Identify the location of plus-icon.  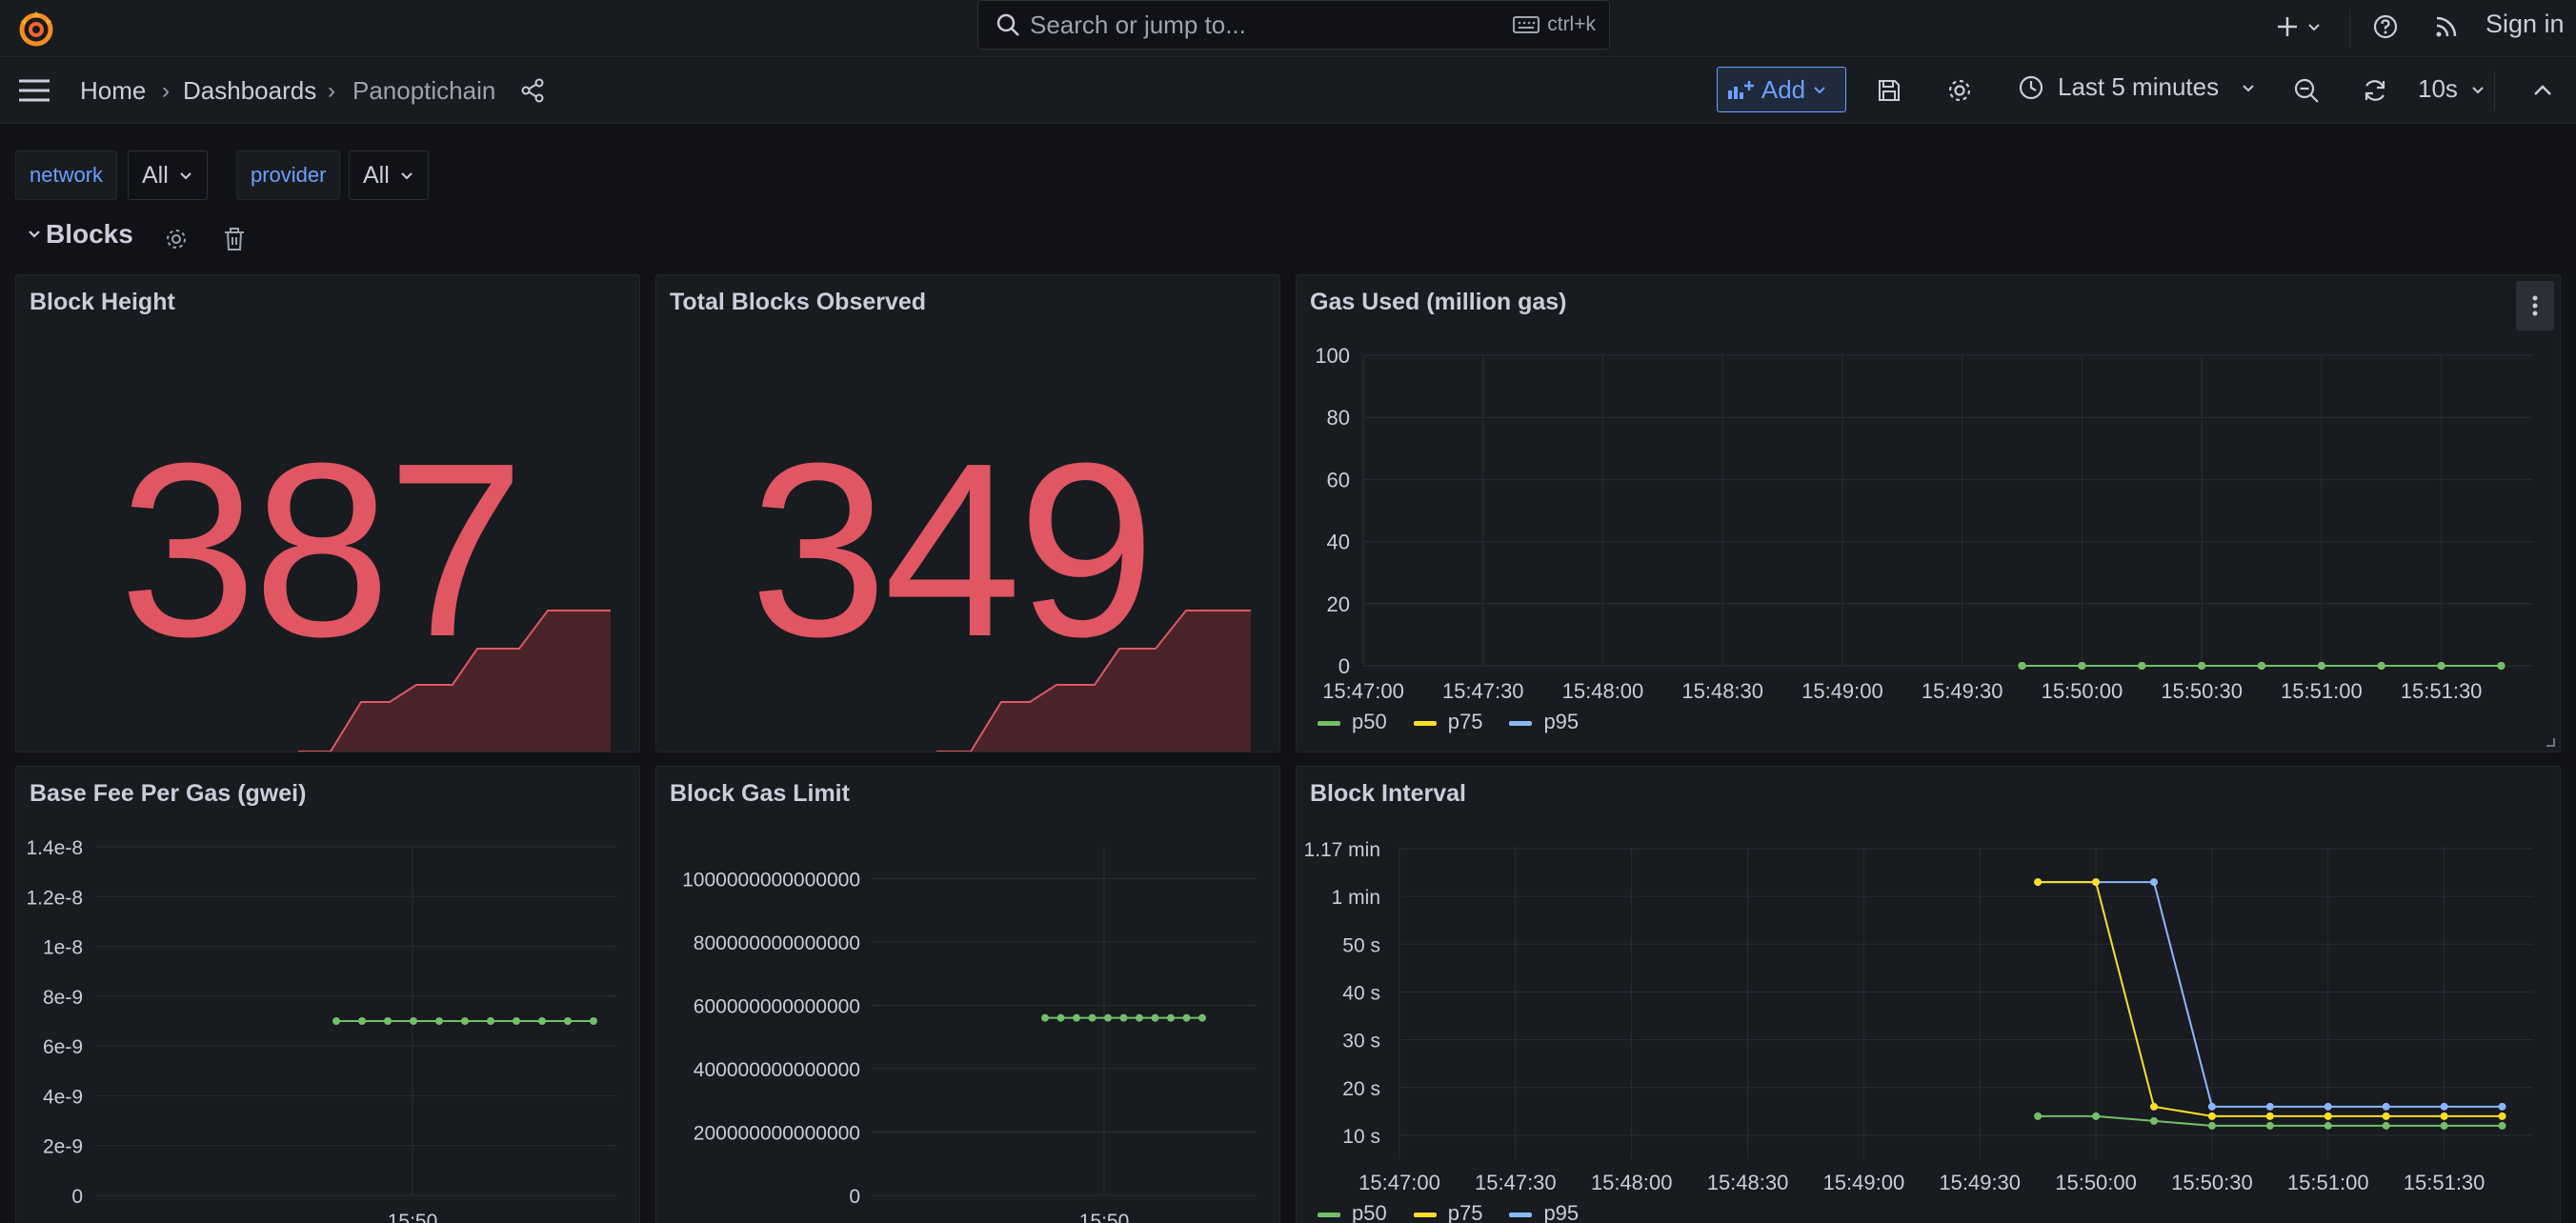
(2288, 27).